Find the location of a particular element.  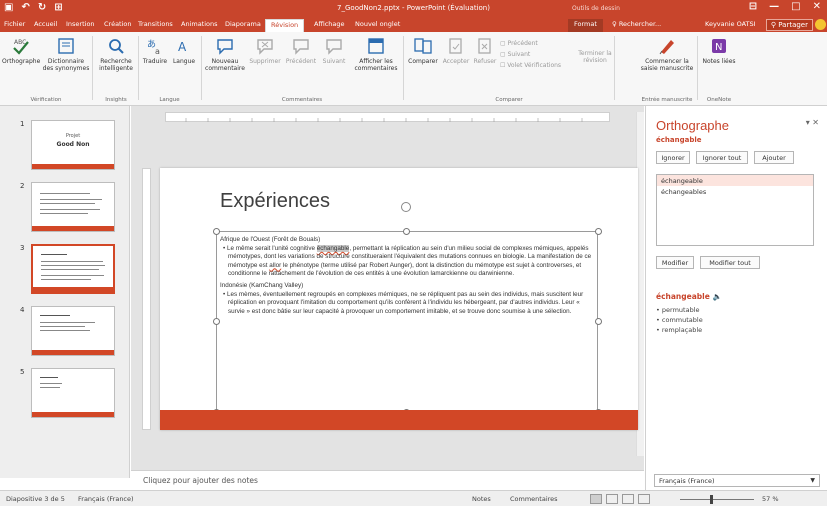

suggestion-item: échangeables is located at coordinates (735, 191).